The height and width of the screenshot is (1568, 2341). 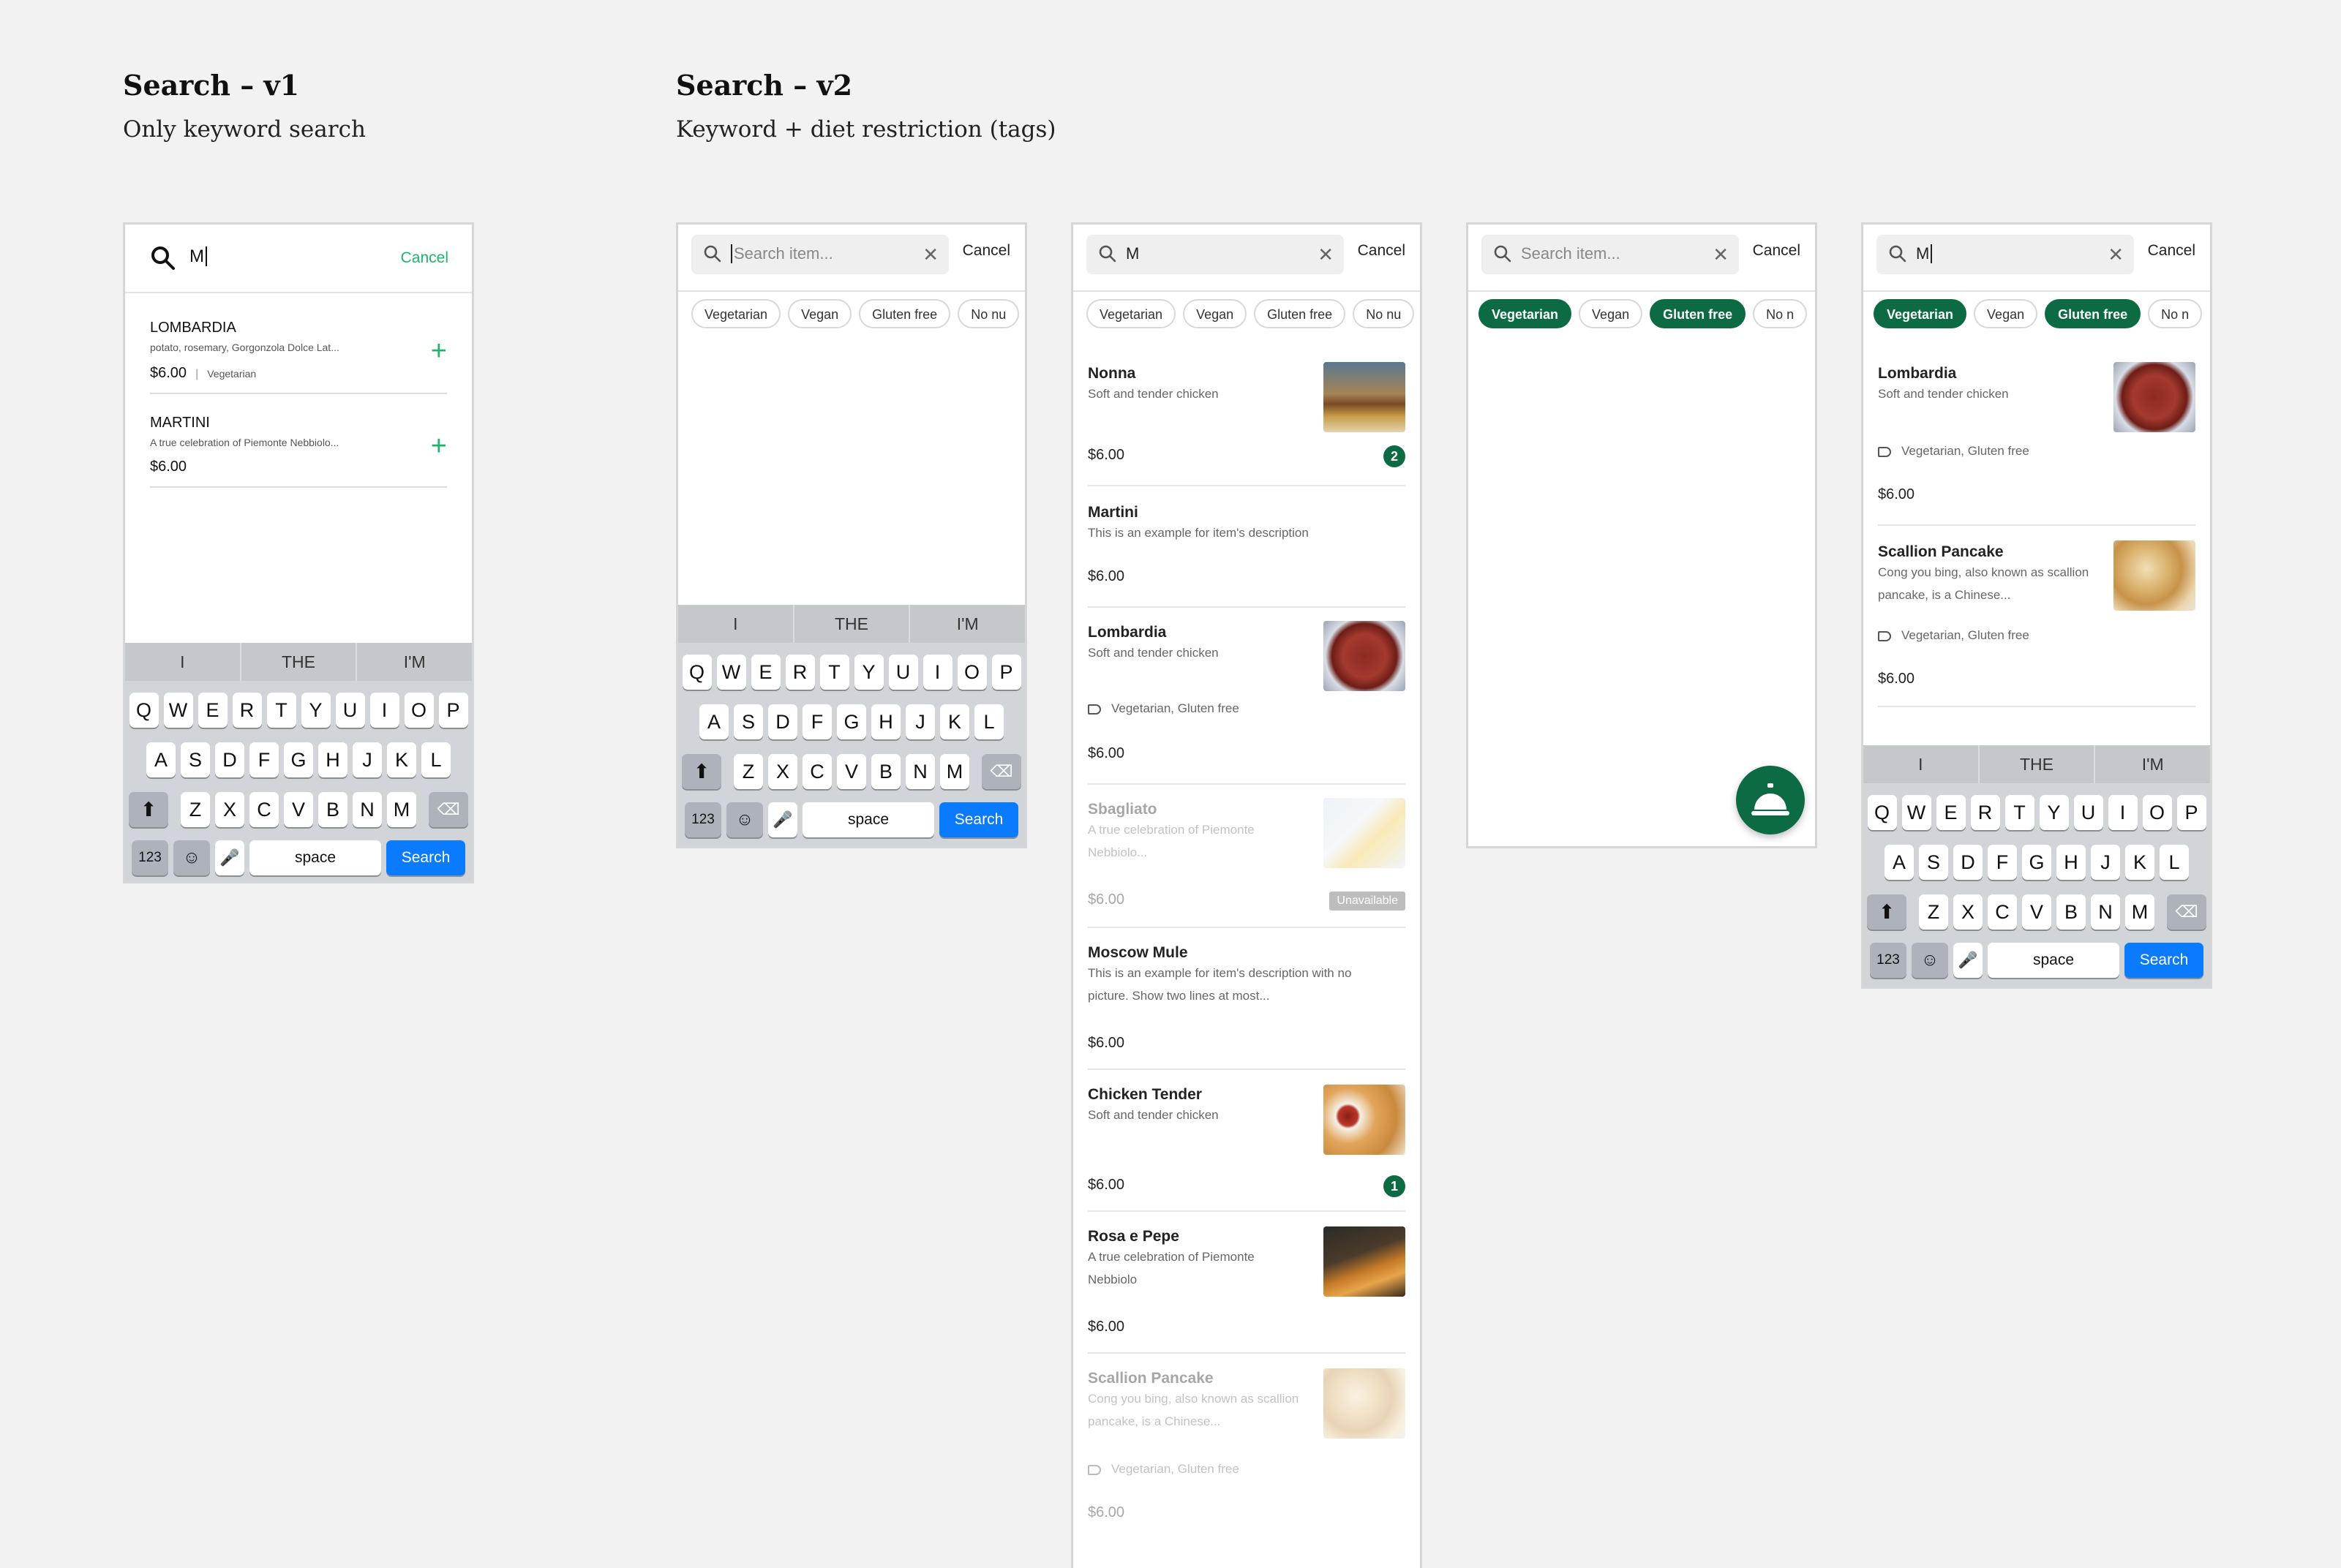 What do you see at coordinates (1951, 812) in the screenshot?
I see `key: E` at bounding box center [1951, 812].